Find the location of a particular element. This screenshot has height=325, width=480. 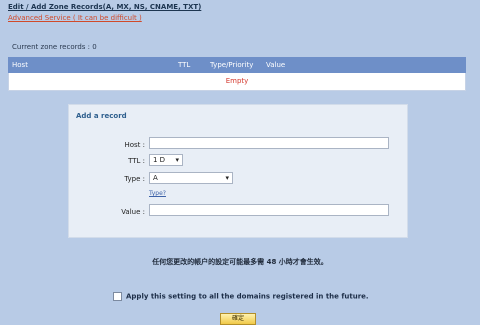

ttl-selected-value: 1 D is located at coordinates (159, 160).